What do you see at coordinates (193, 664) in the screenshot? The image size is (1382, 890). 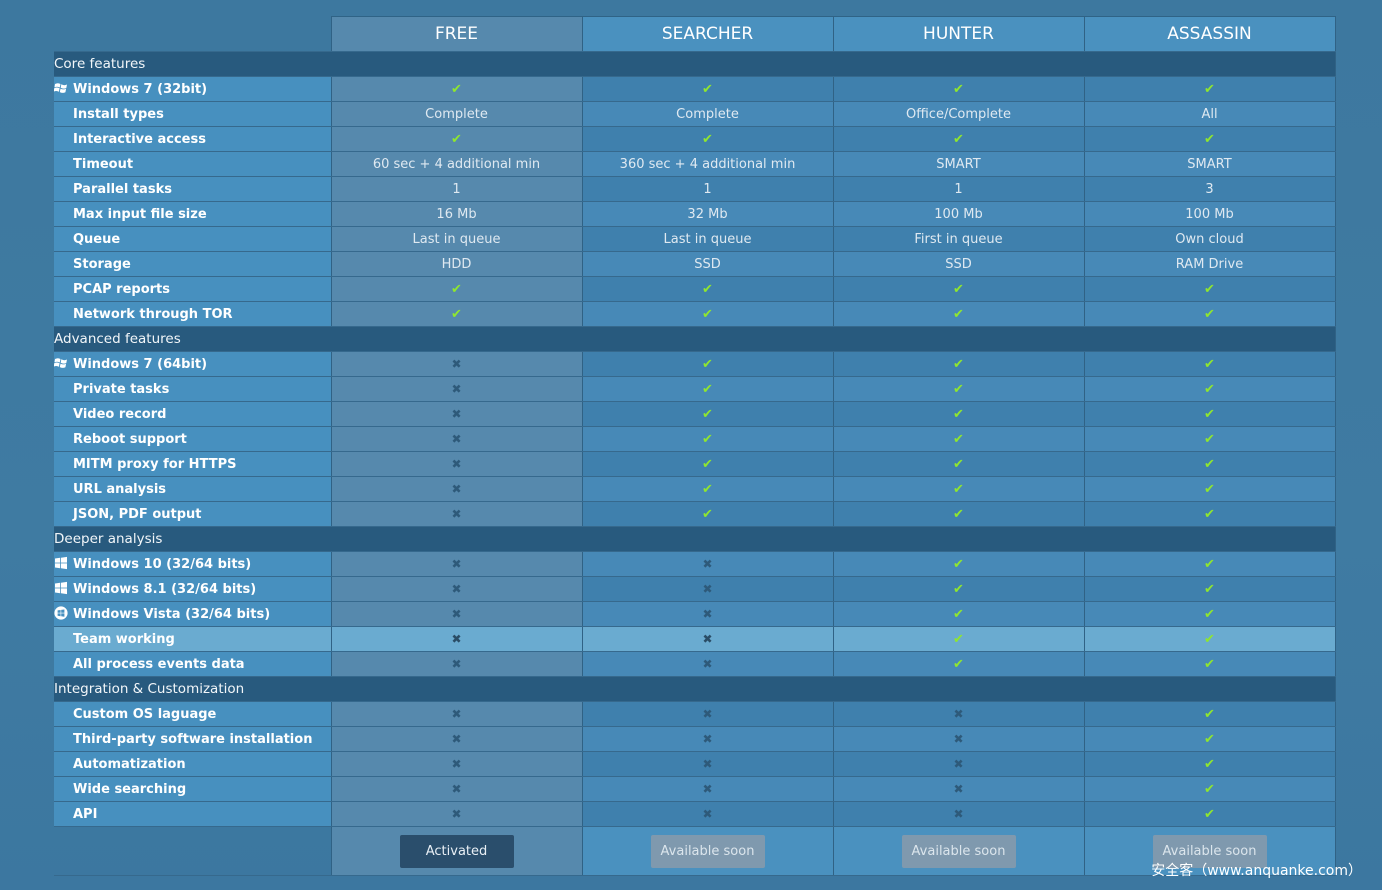 I see `feature-name-cell: All process events data` at bounding box center [193, 664].